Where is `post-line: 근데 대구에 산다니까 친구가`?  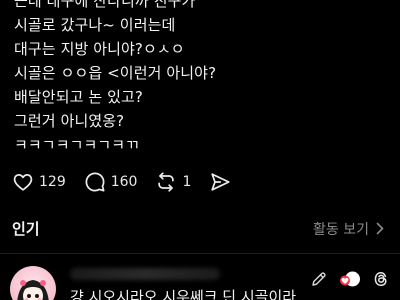
post-line: 근데 대구에 산다니까 친구가 is located at coordinates (105, 5).